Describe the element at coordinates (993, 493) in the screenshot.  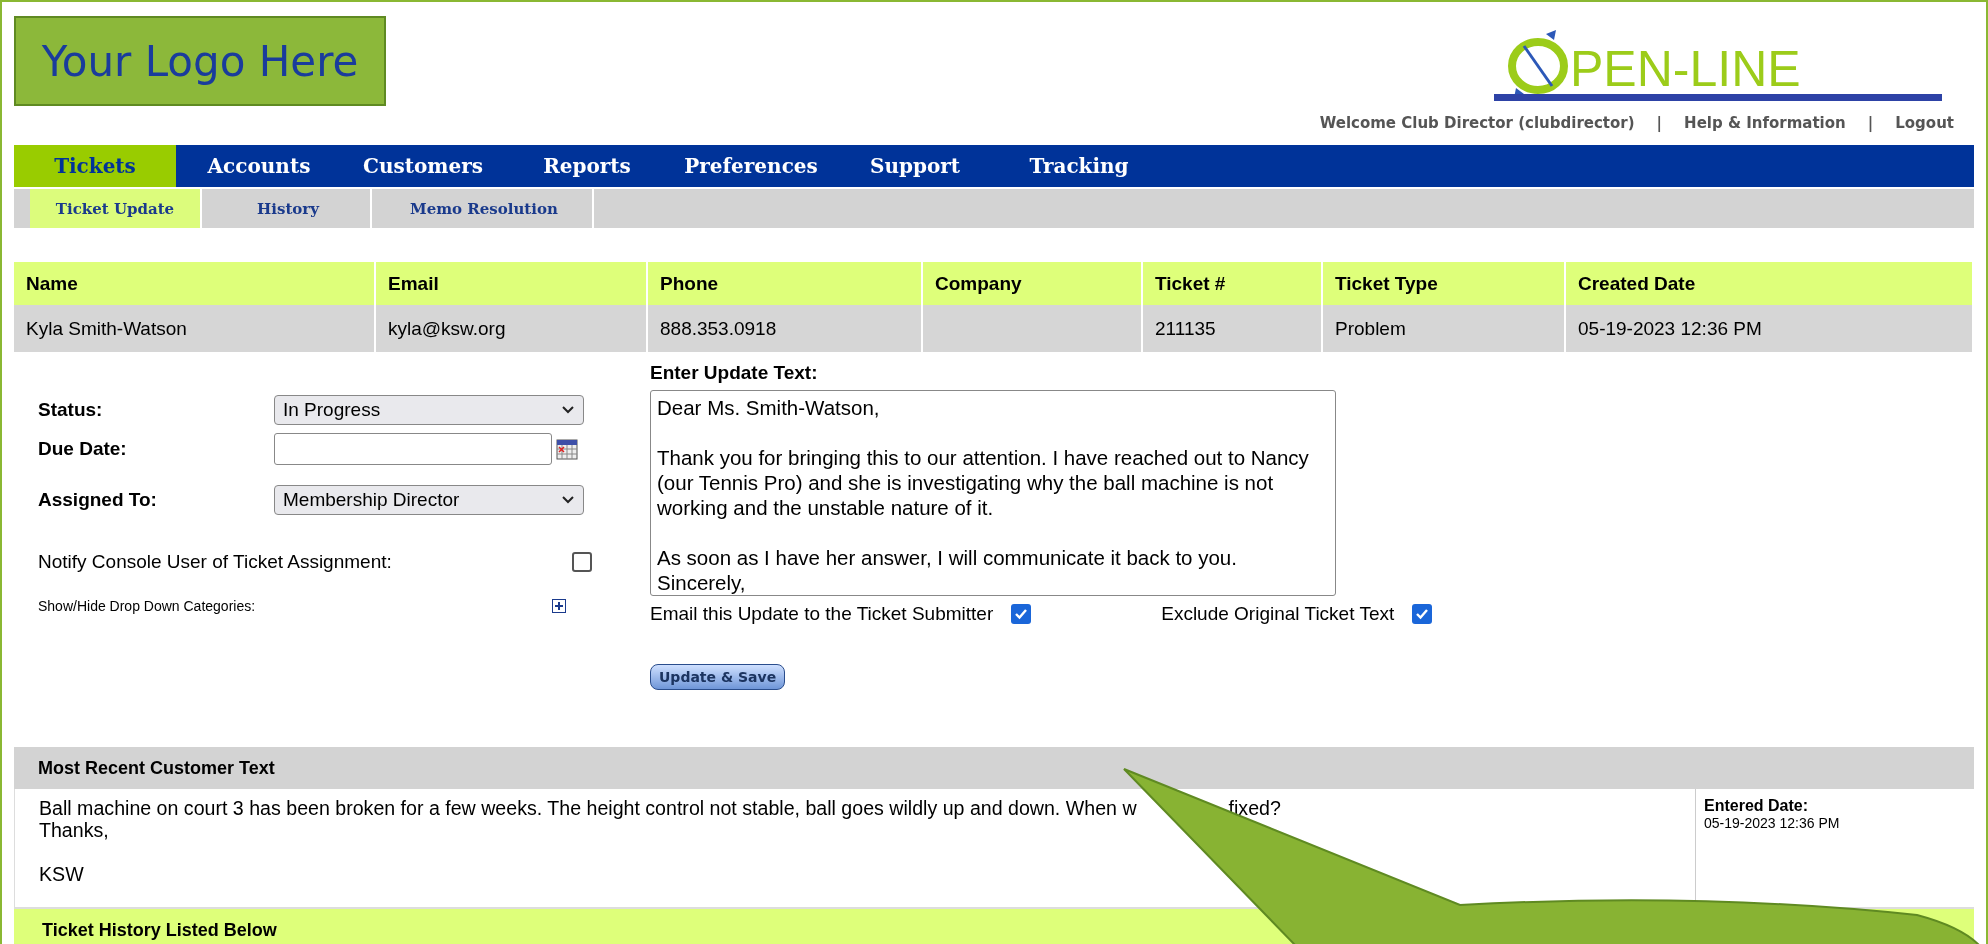
I see `update-text-area: Dear Ms. Smith-Watson, Thank you for bringing this to our attention. I have reached out to Nancy (our Tennis Pro) and she is investigating why the ball machine is not working and the unstable nature of it. As soon as I have her answer, I will communicate it back to you. Sincerely,` at that location.